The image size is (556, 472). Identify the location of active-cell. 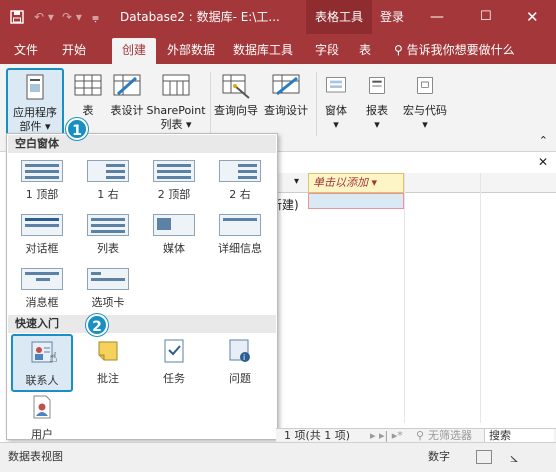
(356, 201).